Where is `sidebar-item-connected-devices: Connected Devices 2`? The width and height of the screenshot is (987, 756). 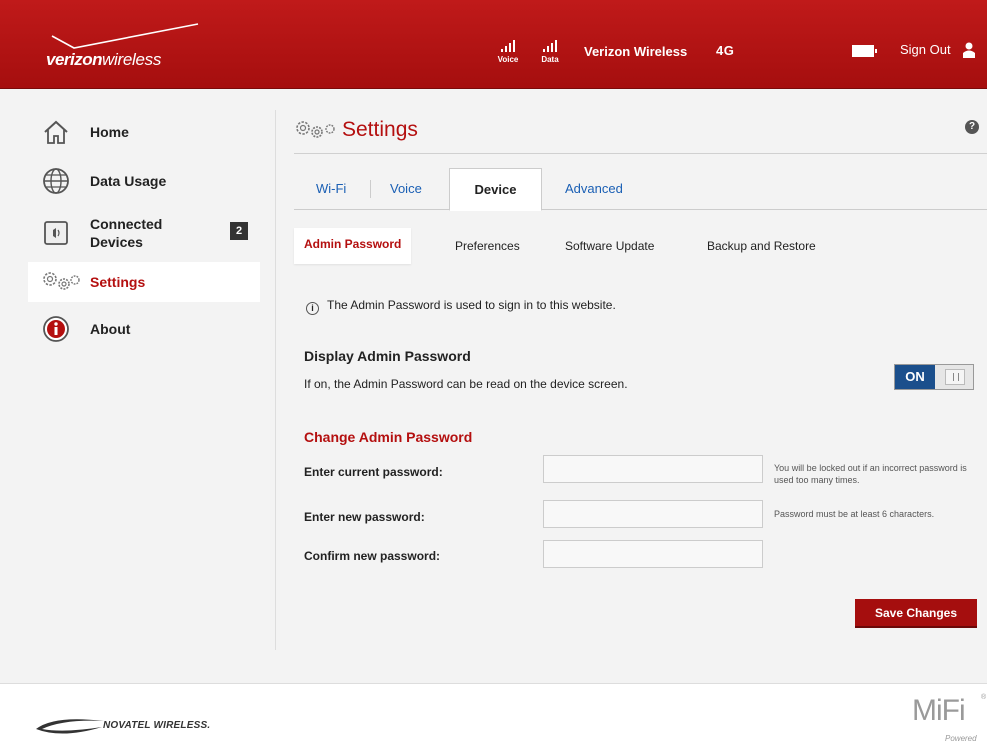
sidebar-item-connected-devices: Connected Devices 2 is located at coordinates (144, 233).